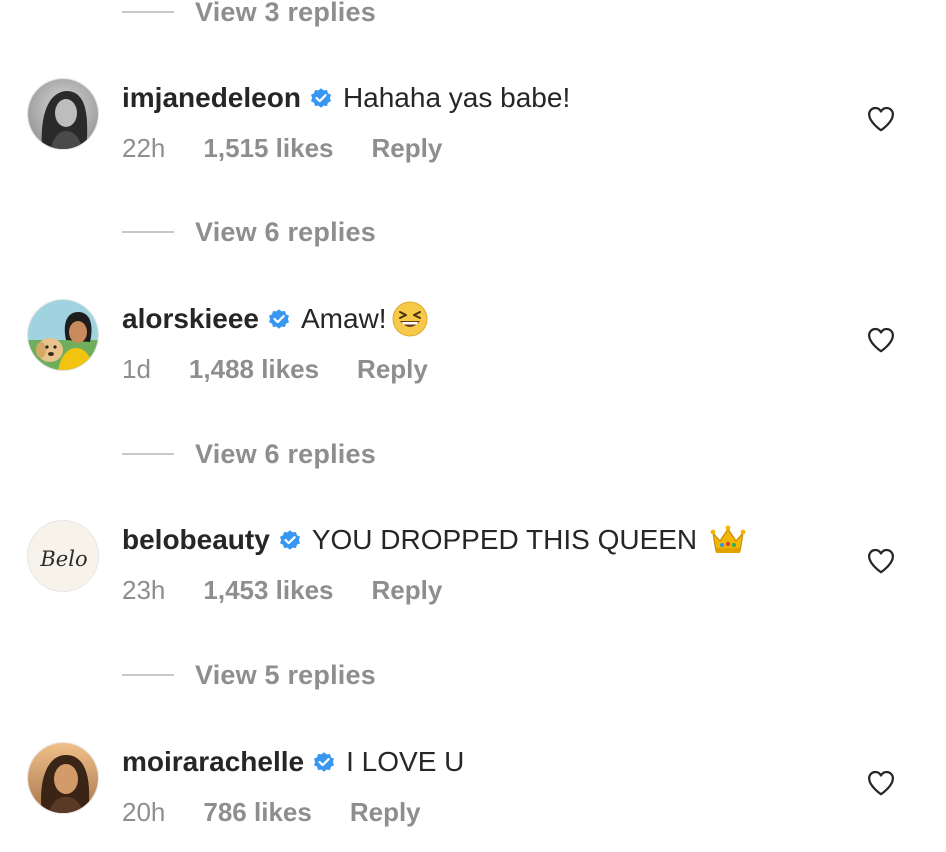 Image resolution: width=946 pixels, height=852 pixels. Describe the element at coordinates (144, 811) in the screenshot. I see `comment-timestamp: 20h` at that location.